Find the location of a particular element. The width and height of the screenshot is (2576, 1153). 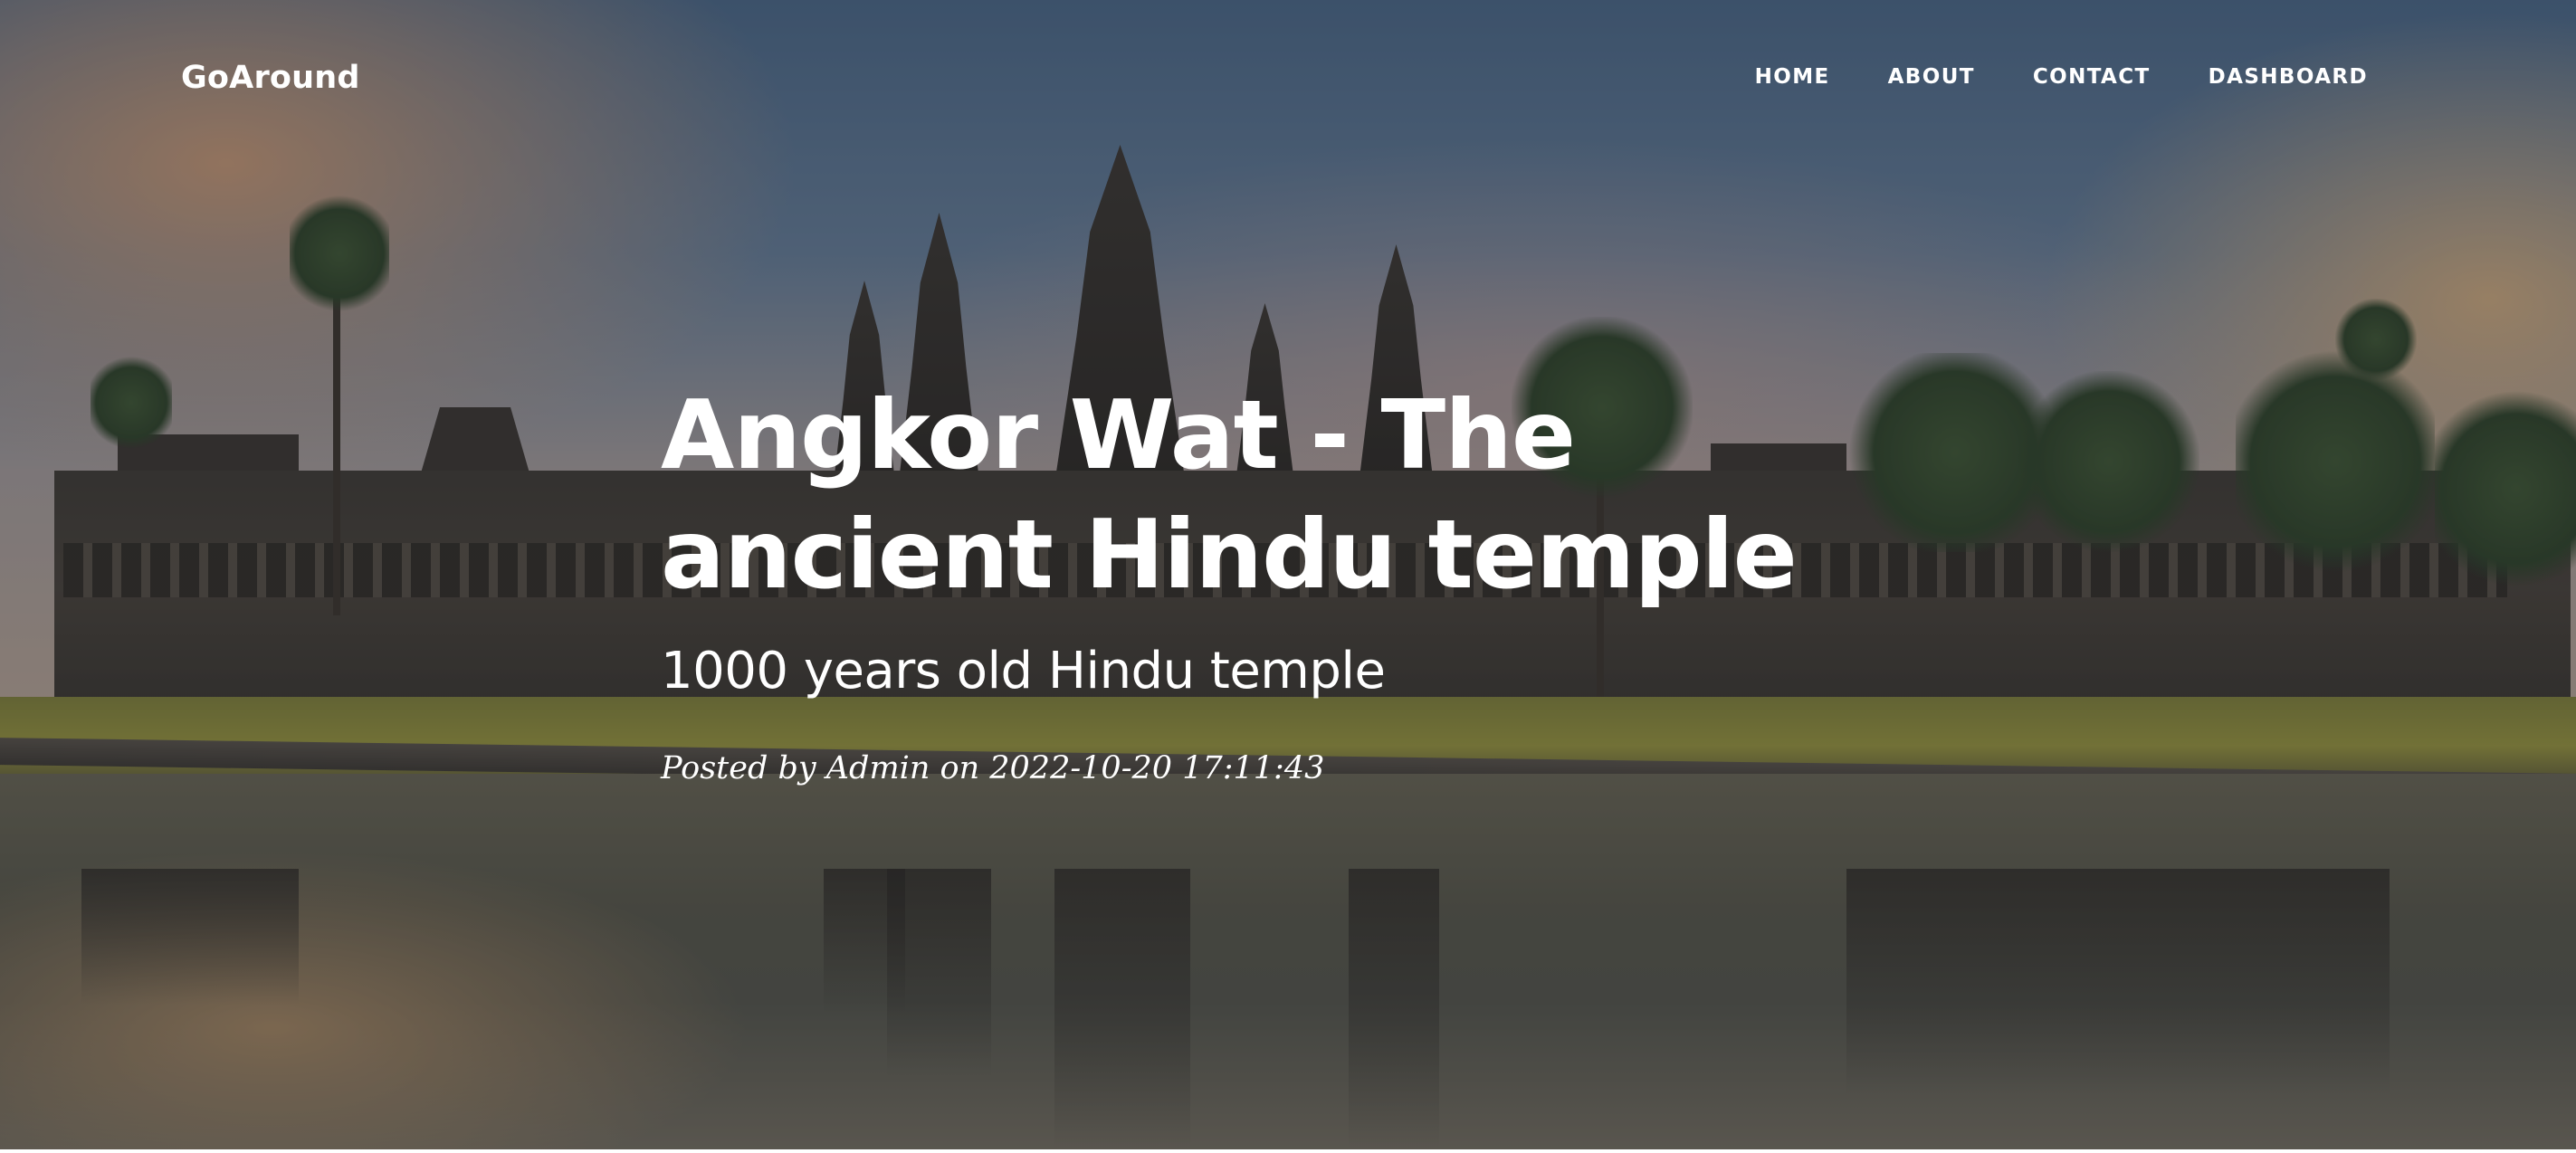

nav-dashboard-link: DASHBOARD is located at coordinates (2274, 77).